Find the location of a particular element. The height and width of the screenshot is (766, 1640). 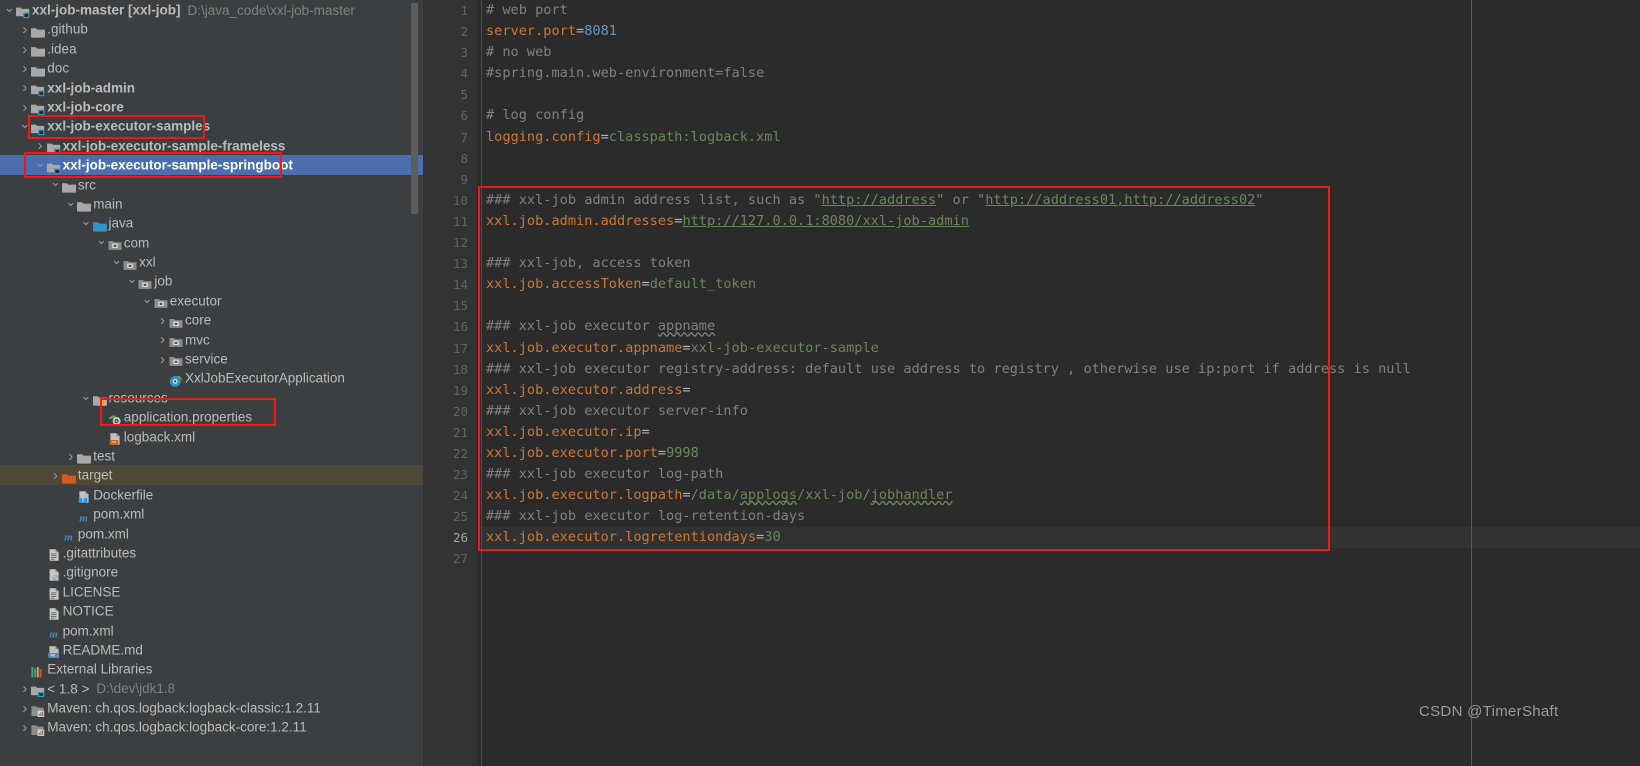

tree-item-readme-md: MD README.md is located at coordinates (212, 649).